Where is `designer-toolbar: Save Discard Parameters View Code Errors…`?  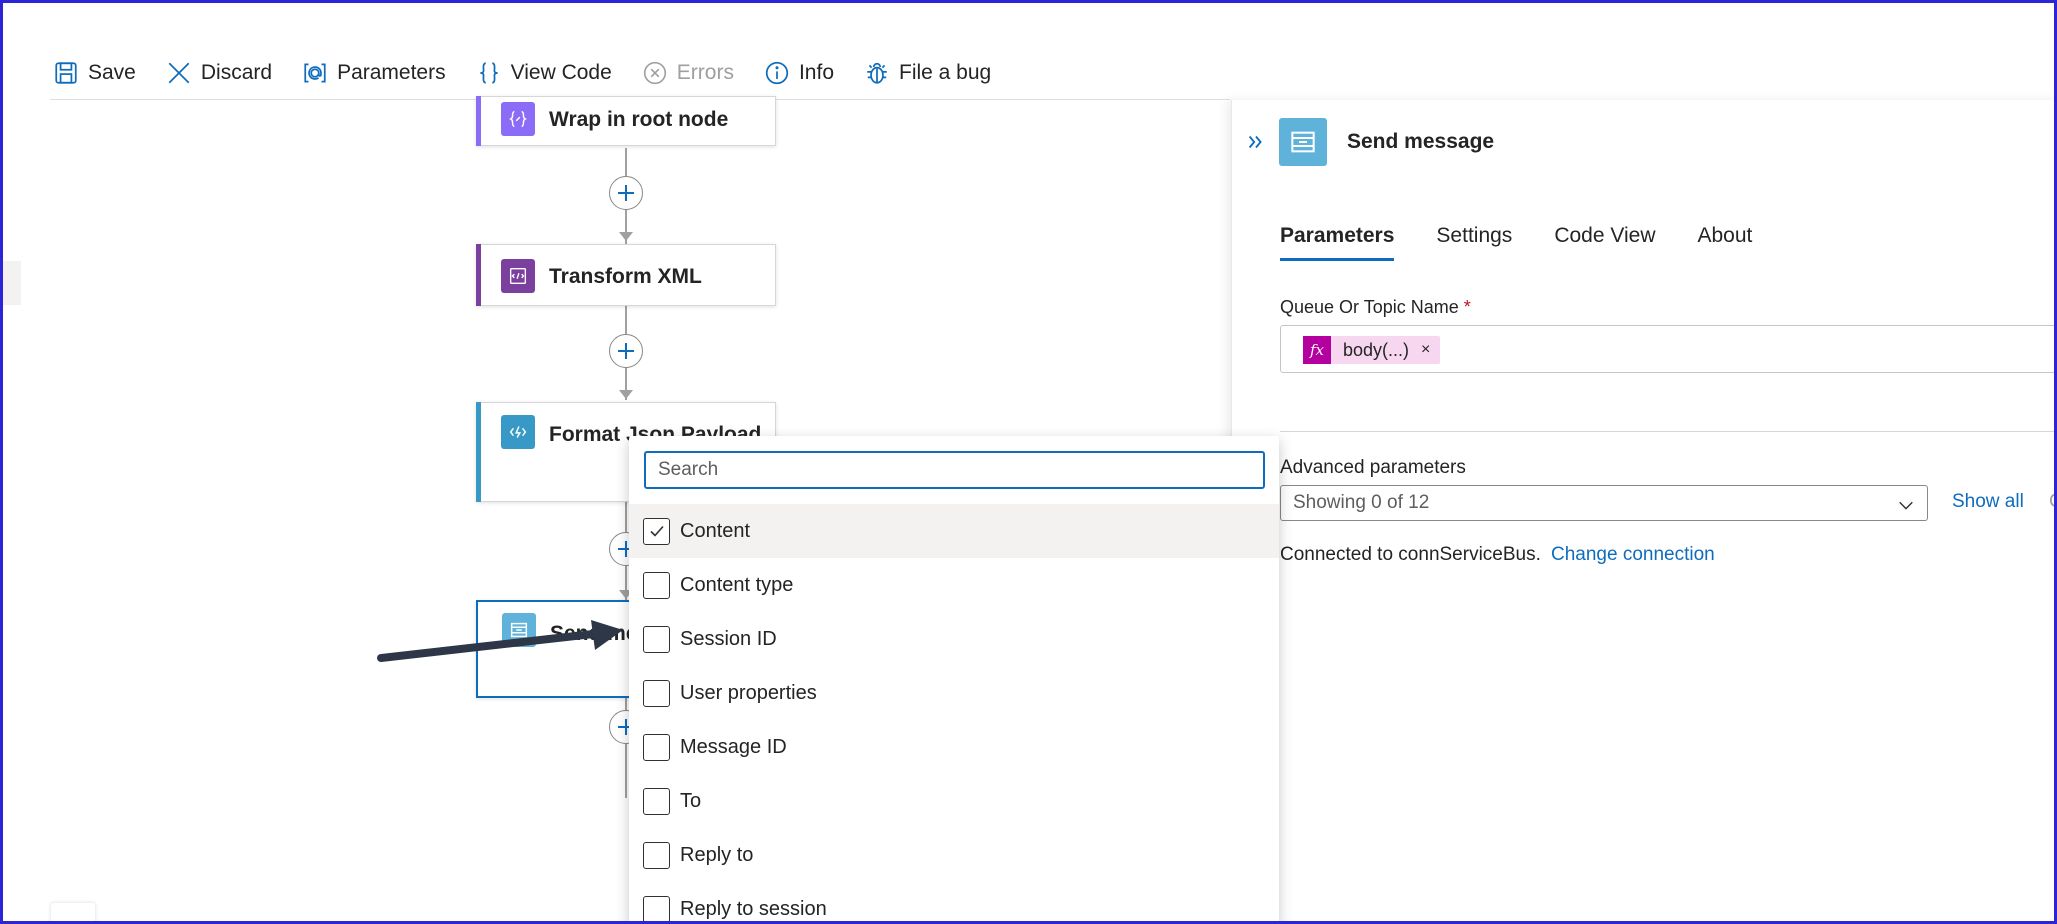
designer-toolbar: Save Discard Parameters View Code Errors… is located at coordinates (522, 73).